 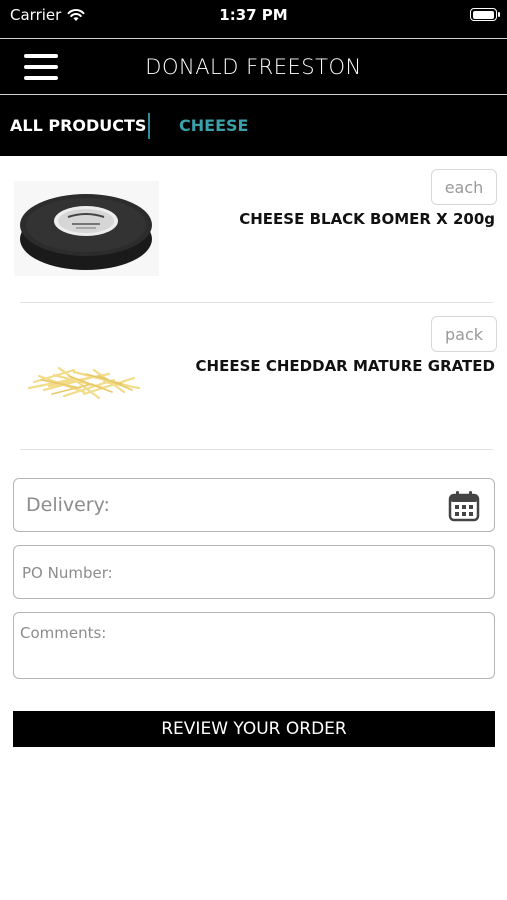 What do you see at coordinates (345, 366) in the screenshot?
I see `product-name: CHEESE CHEDDAR MATURE GRATED` at bounding box center [345, 366].